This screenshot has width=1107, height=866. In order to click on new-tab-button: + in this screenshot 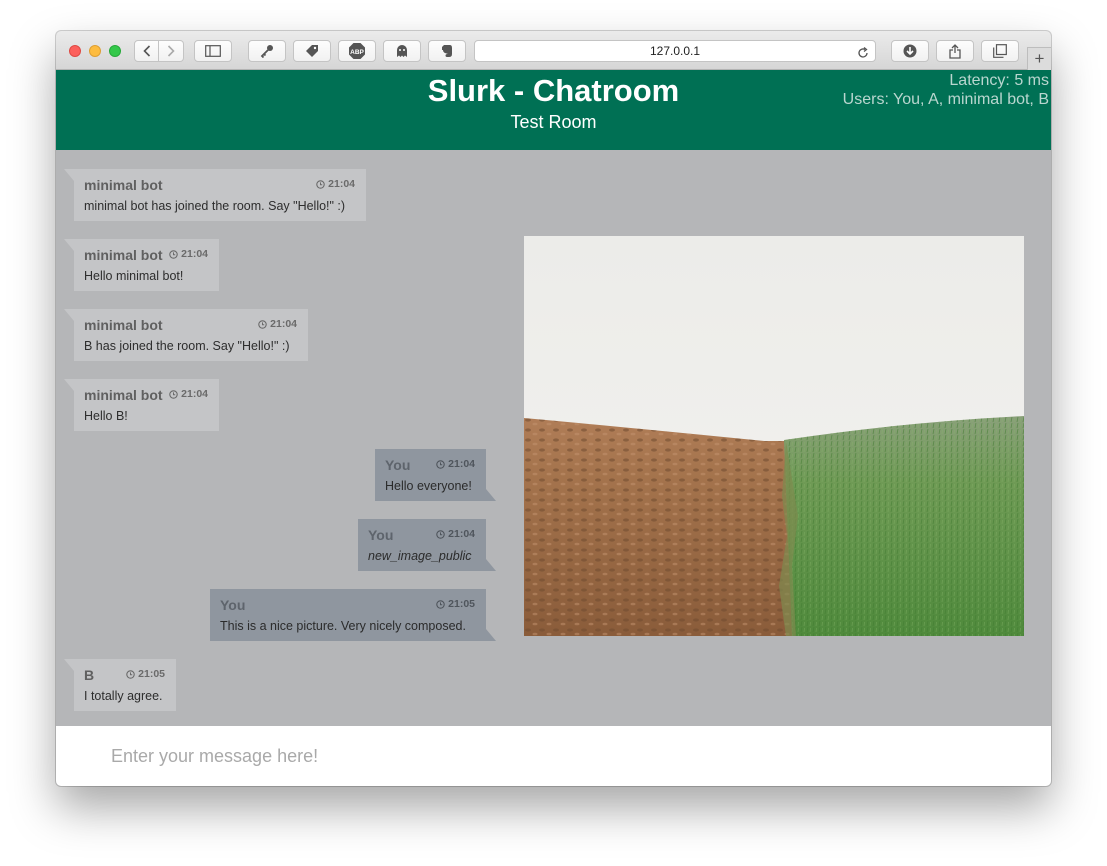, I will do `click(1039, 58)`.